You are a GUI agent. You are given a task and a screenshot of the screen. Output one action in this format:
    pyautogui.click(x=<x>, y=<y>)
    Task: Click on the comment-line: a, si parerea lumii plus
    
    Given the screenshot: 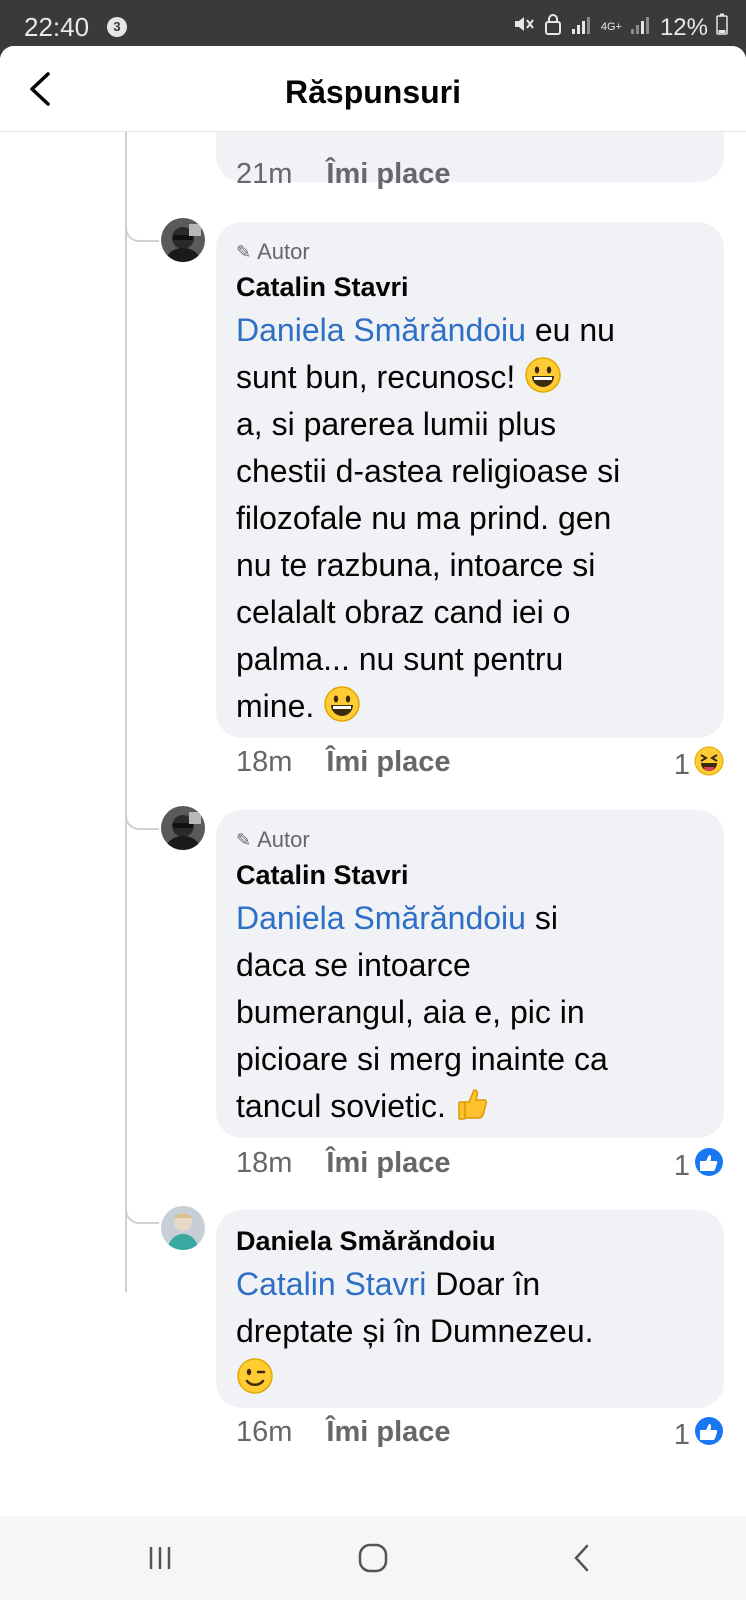 What is the action you would take?
    pyautogui.click(x=396, y=424)
    